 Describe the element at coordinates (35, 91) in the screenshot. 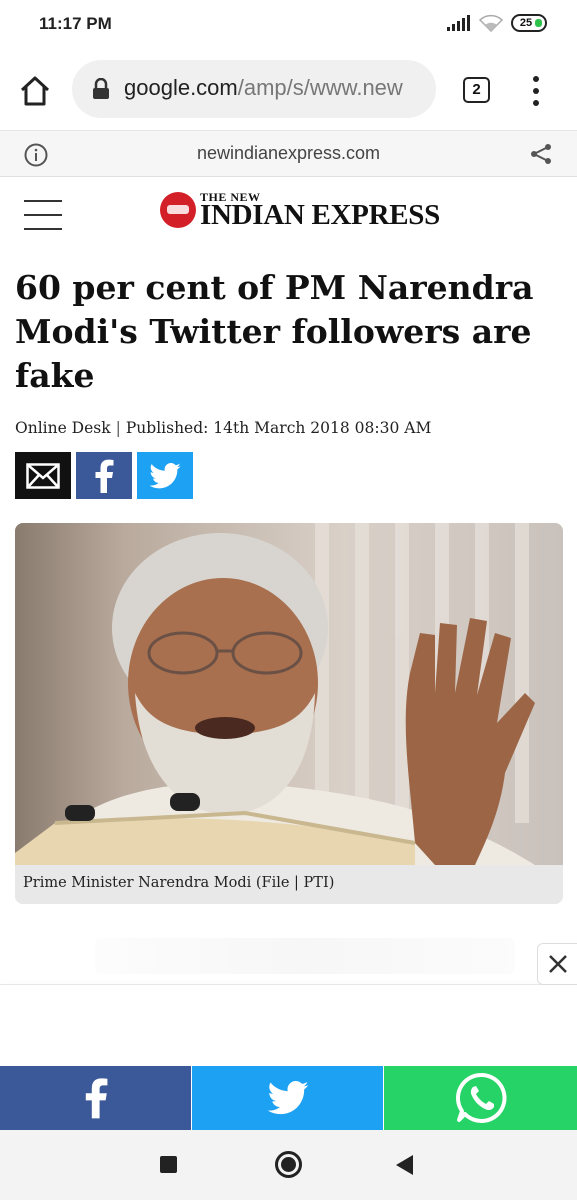

I see `home-icon` at that location.